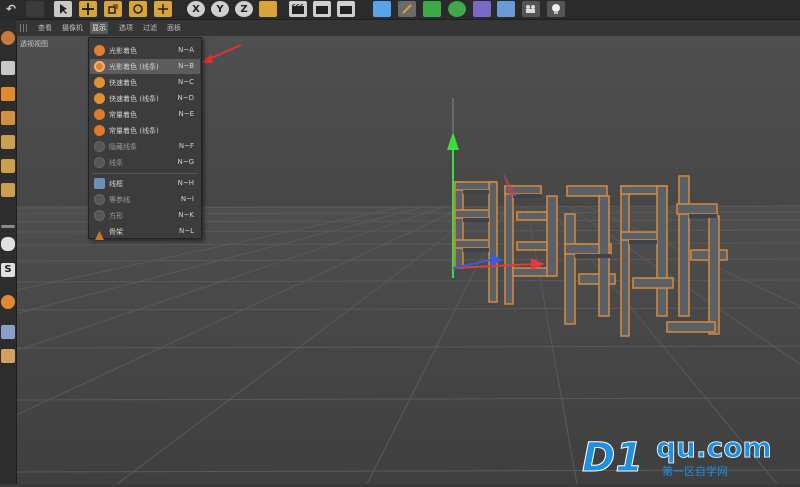 This screenshot has width=800, height=487. Describe the element at coordinates (45, 28) in the screenshot. I see `menu-view: 查看` at that location.